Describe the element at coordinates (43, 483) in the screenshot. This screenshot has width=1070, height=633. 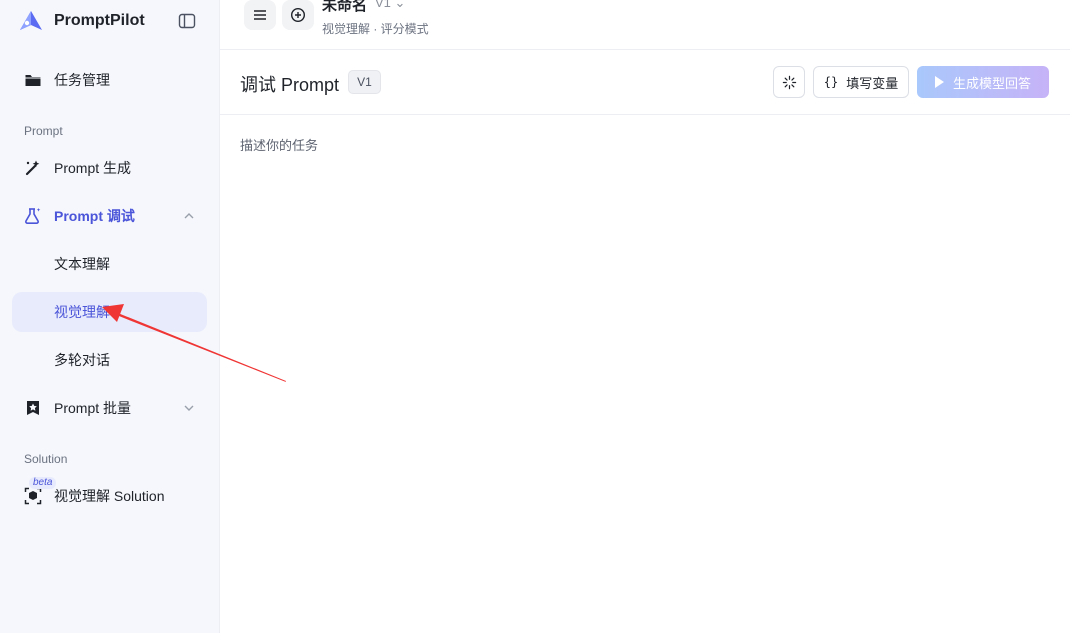
I see `beta-badge: beta` at that location.